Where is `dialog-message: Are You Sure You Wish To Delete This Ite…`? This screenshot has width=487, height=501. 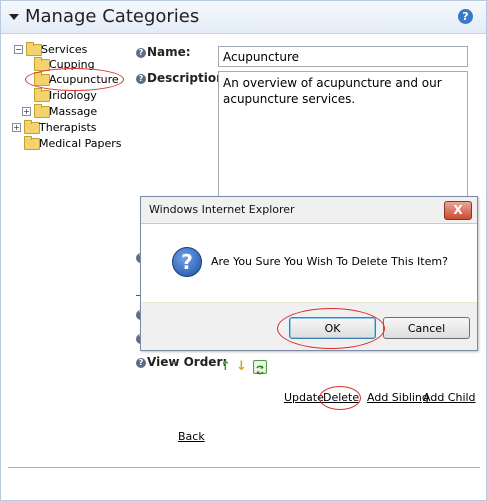 dialog-message: Are You Sure You Wish To Delete This Ite… is located at coordinates (329, 261).